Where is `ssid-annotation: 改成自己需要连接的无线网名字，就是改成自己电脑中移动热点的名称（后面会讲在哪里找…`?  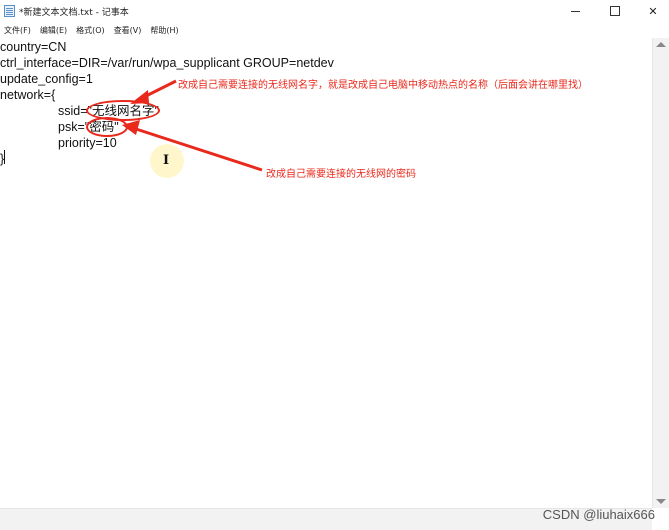
ssid-annotation: 改成自己需要连接的无线网名字，就是改成自己电脑中移动热点的名称（后面会讲在哪里找… is located at coordinates (383, 85).